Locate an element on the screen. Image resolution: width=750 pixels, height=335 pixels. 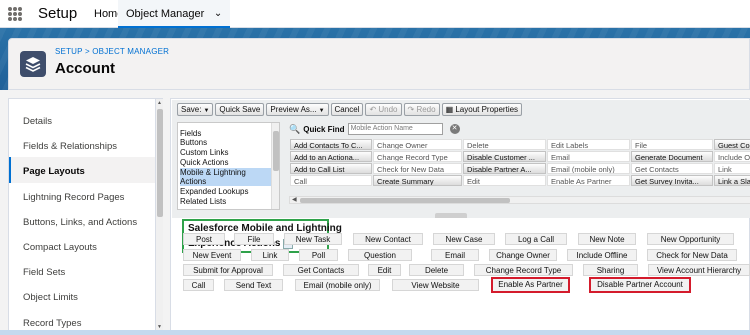
palette-action-item: Call is located at coordinates (331, 180).